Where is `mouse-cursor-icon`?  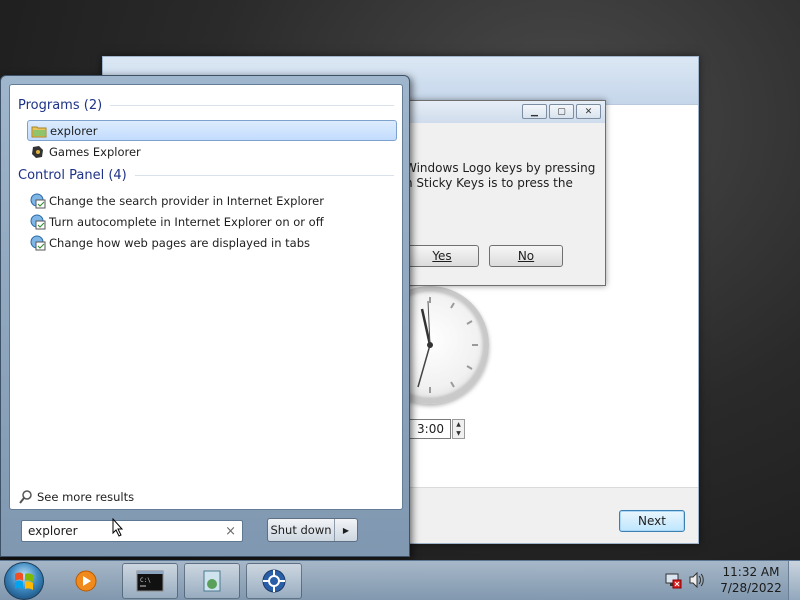 mouse-cursor-icon is located at coordinates (118, 527).